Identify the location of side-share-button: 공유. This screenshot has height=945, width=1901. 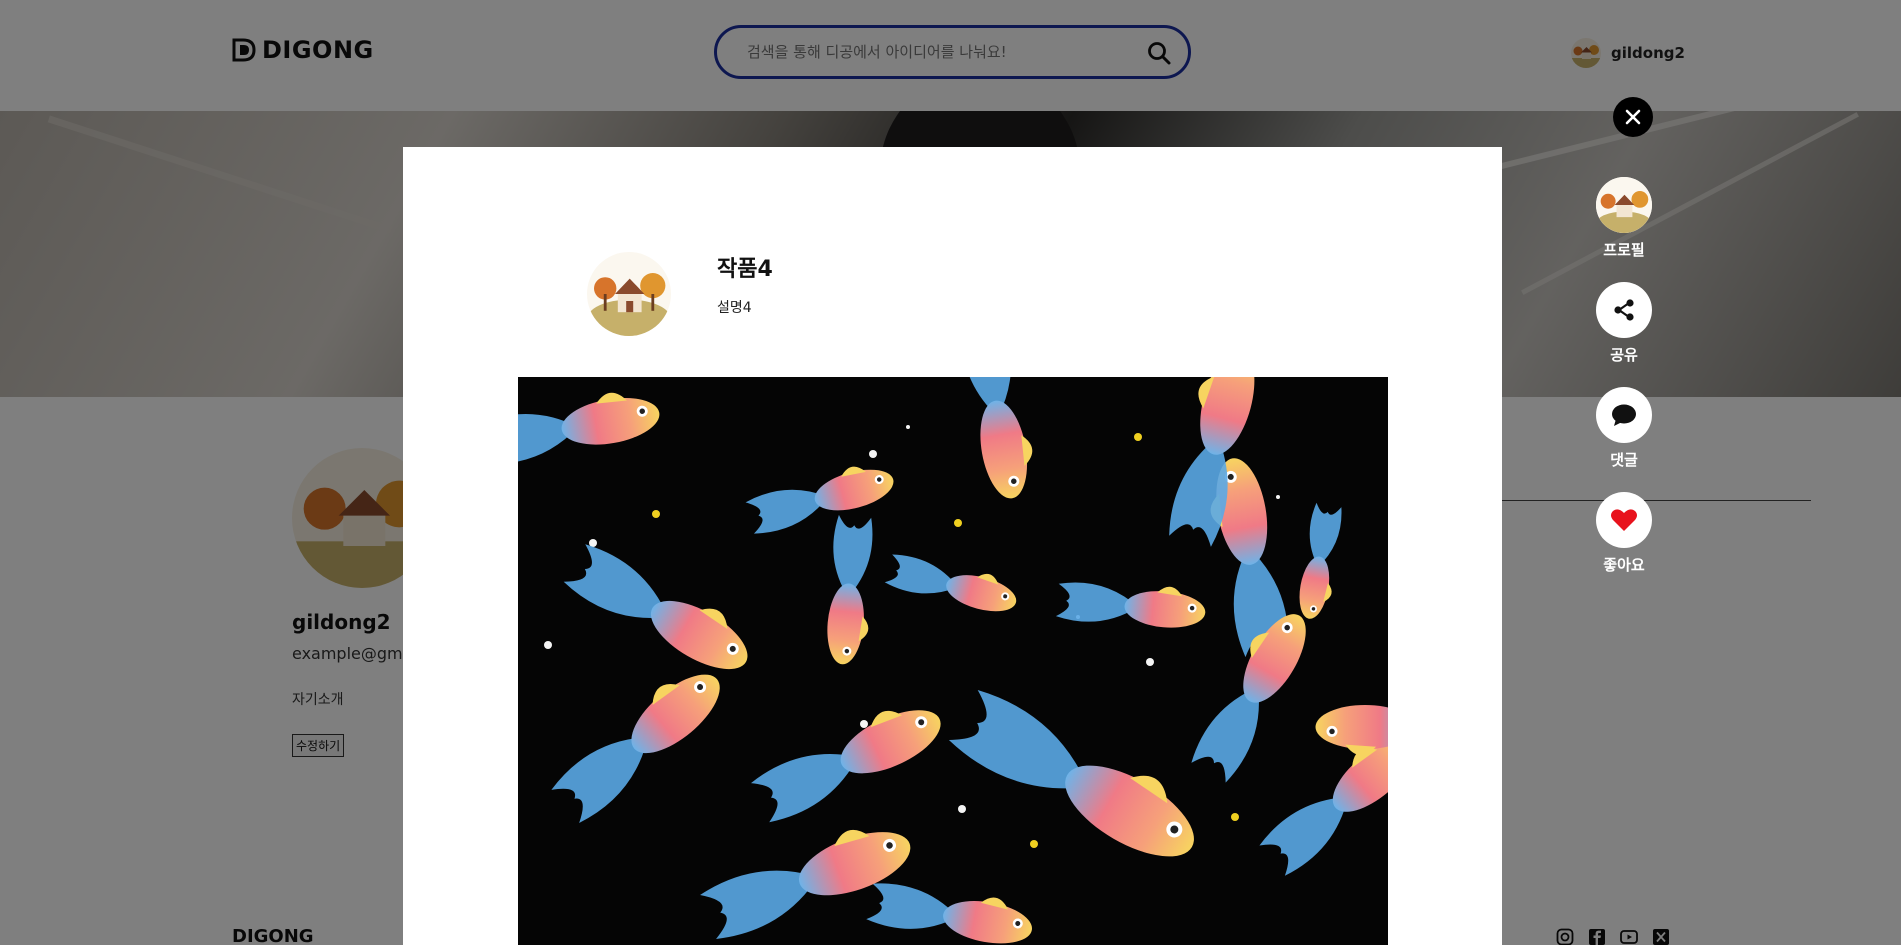
(1624, 323).